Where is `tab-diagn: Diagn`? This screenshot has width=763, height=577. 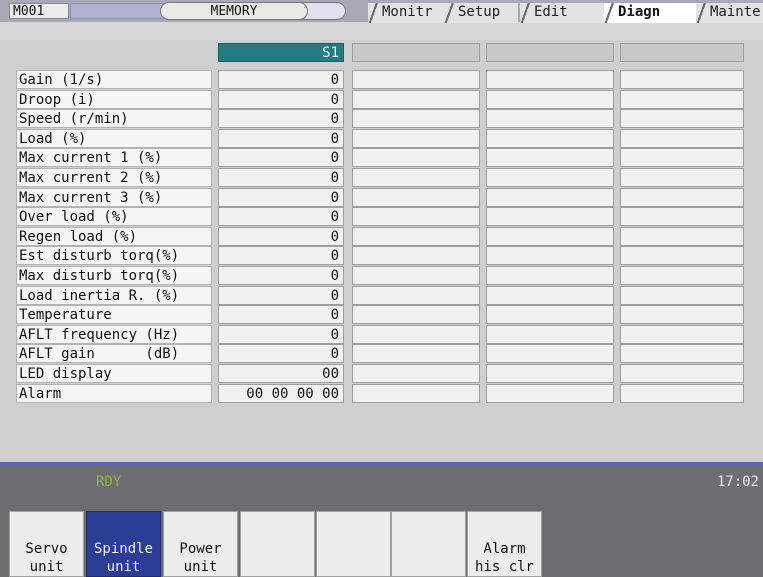
tab-diagn: Diagn is located at coordinates (651, 13).